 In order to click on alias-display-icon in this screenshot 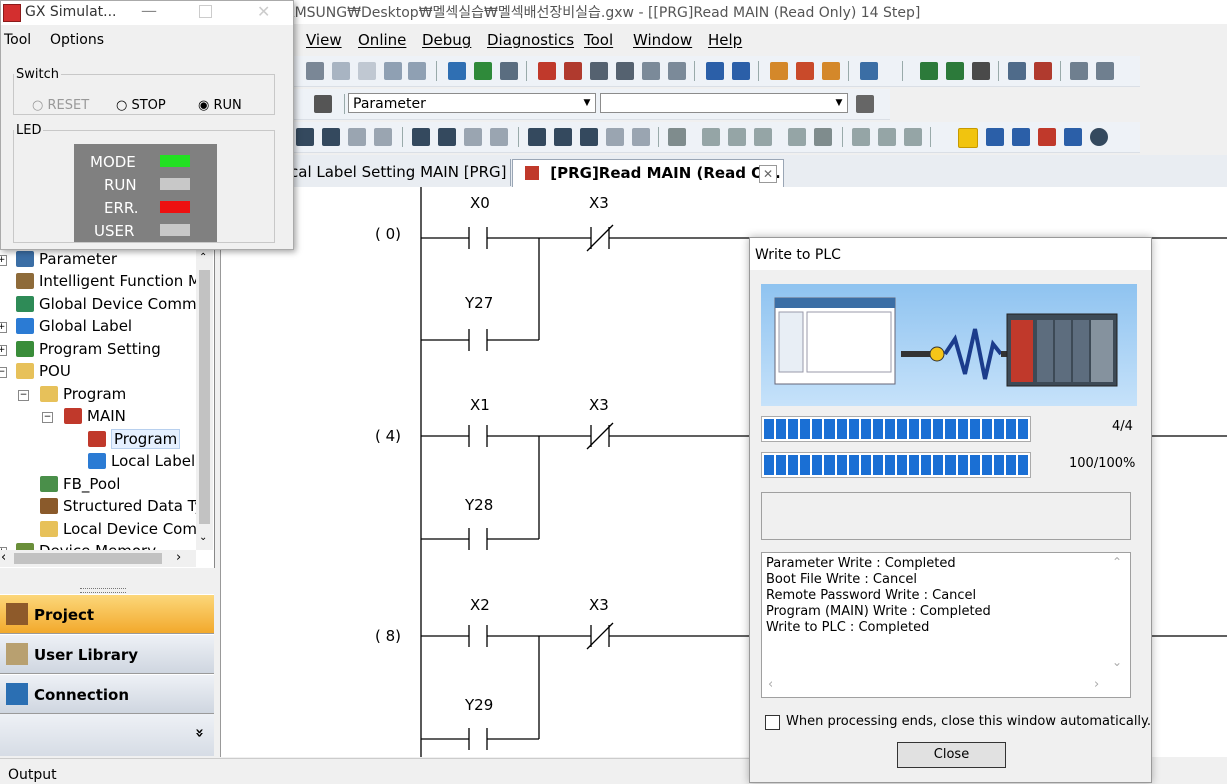, I will do `click(913, 137)`.